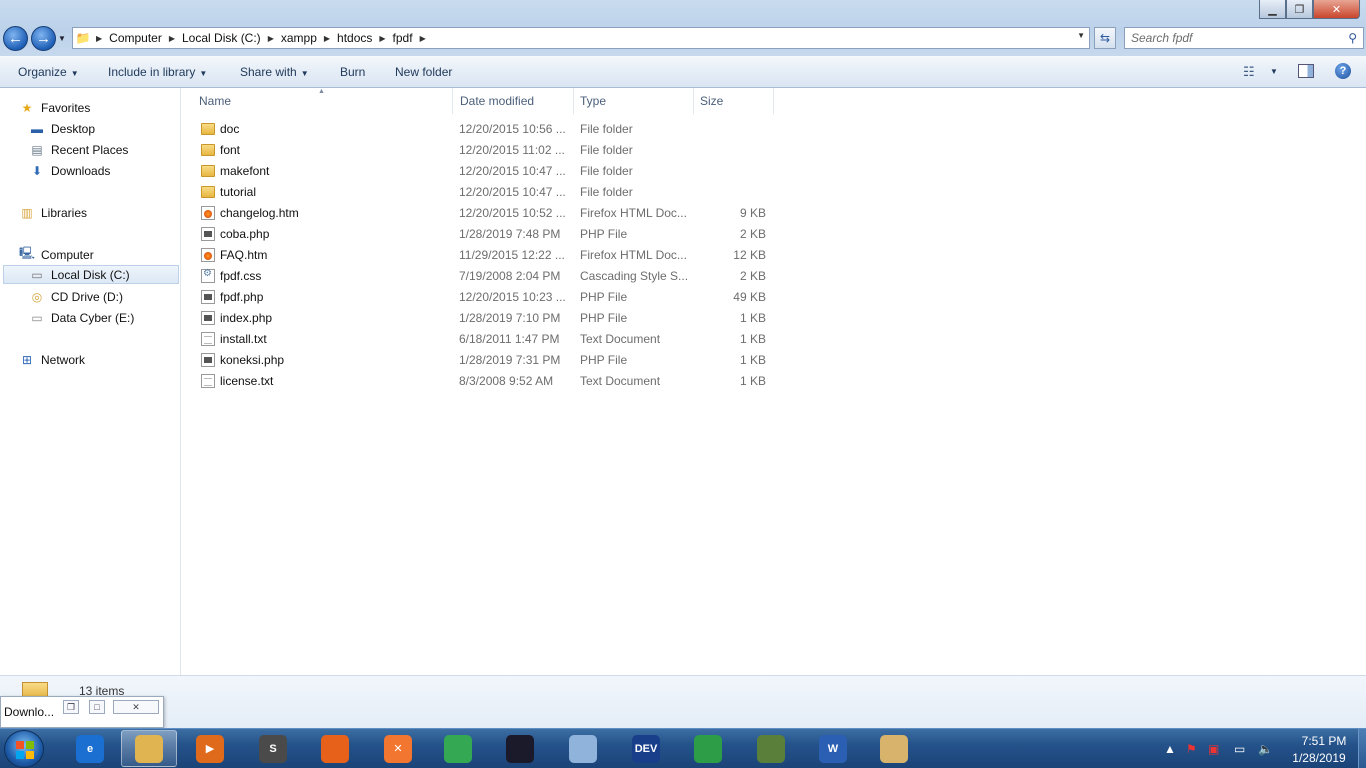 The width and height of the screenshot is (1366, 768). I want to click on taskbar-sublime-text: S, so click(273, 748).